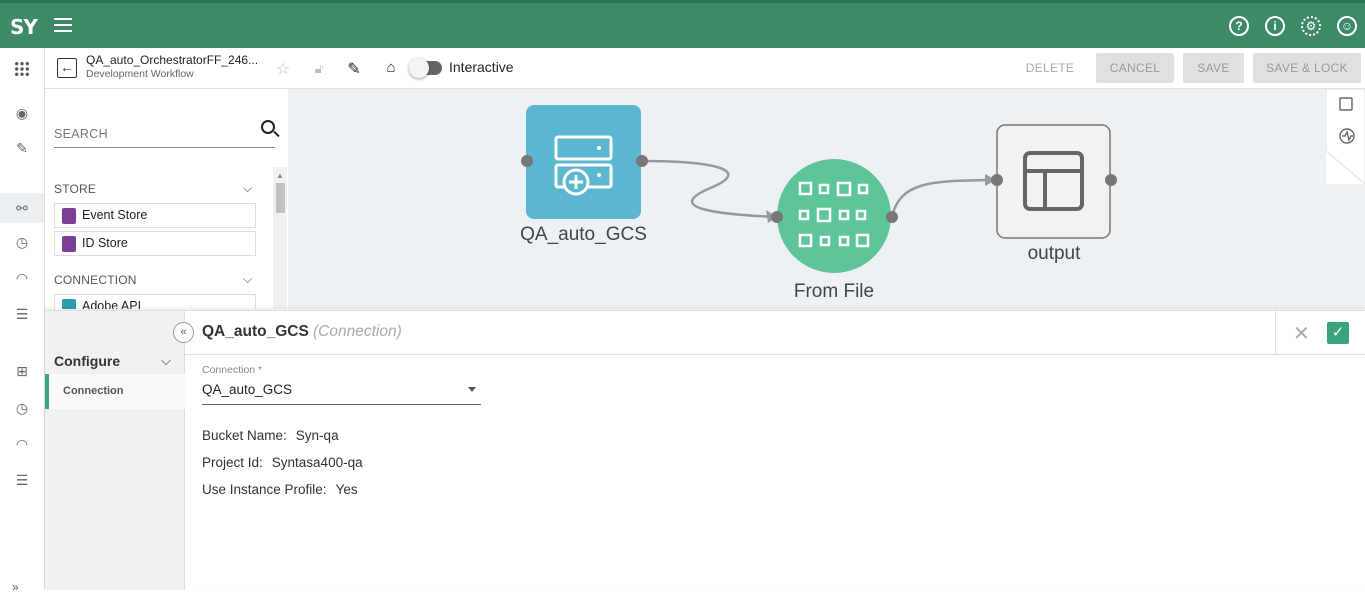  Describe the element at coordinates (69, 244) in the screenshot. I see `id-store-icon` at that location.